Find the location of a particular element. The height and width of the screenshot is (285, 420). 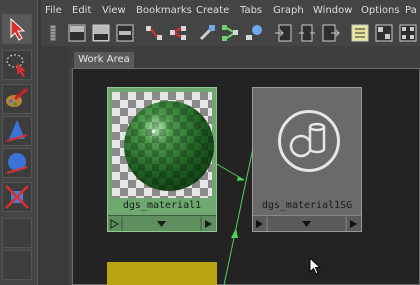

partial-node is located at coordinates (162, 273).